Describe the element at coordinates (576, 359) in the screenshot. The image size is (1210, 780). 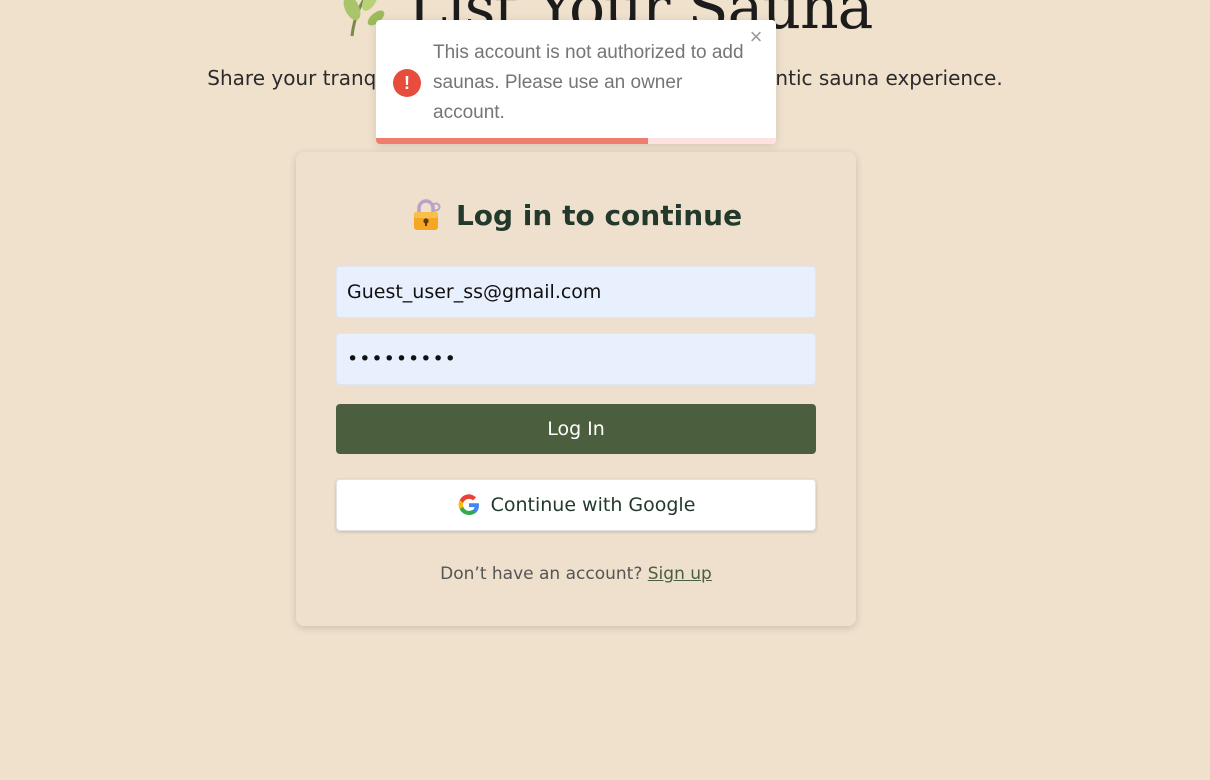
I see `password-field` at that location.